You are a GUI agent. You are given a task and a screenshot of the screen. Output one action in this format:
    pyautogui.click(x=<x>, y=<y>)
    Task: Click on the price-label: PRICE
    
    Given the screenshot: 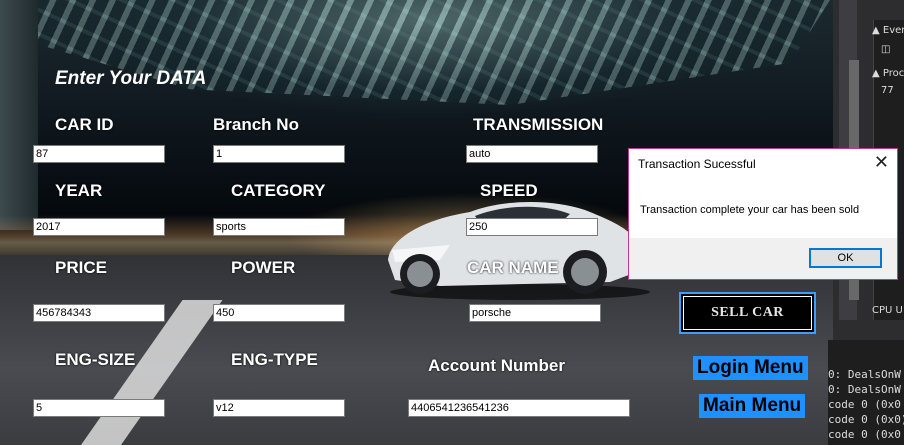 What is the action you would take?
    pyautogui.click(x=81, y=267)
    